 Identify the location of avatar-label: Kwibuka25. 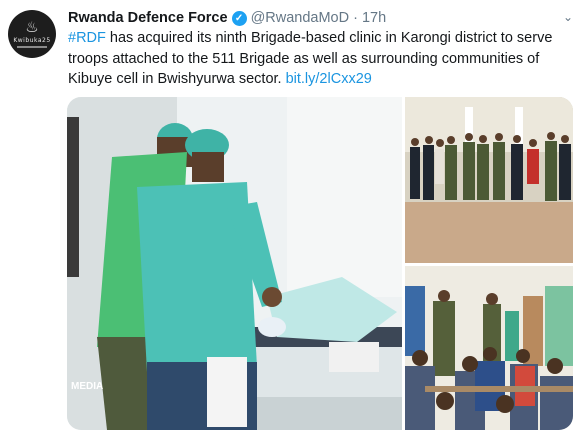
(32, 40).